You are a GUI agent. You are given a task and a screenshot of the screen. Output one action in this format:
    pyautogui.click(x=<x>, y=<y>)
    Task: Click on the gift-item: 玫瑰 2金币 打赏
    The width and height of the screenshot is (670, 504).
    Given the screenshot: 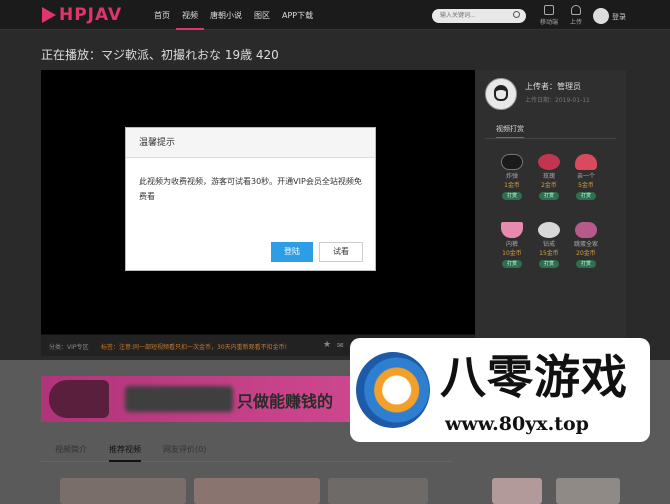 What is the action you would take?
    pyautogui.click(x=549, y=177)
    